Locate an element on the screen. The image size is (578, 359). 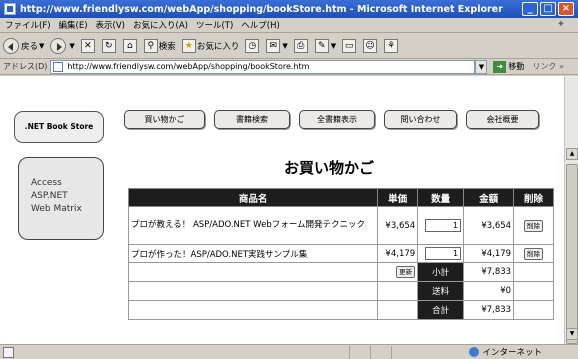
links-button: リンク » is located at coordinates (547, 66).